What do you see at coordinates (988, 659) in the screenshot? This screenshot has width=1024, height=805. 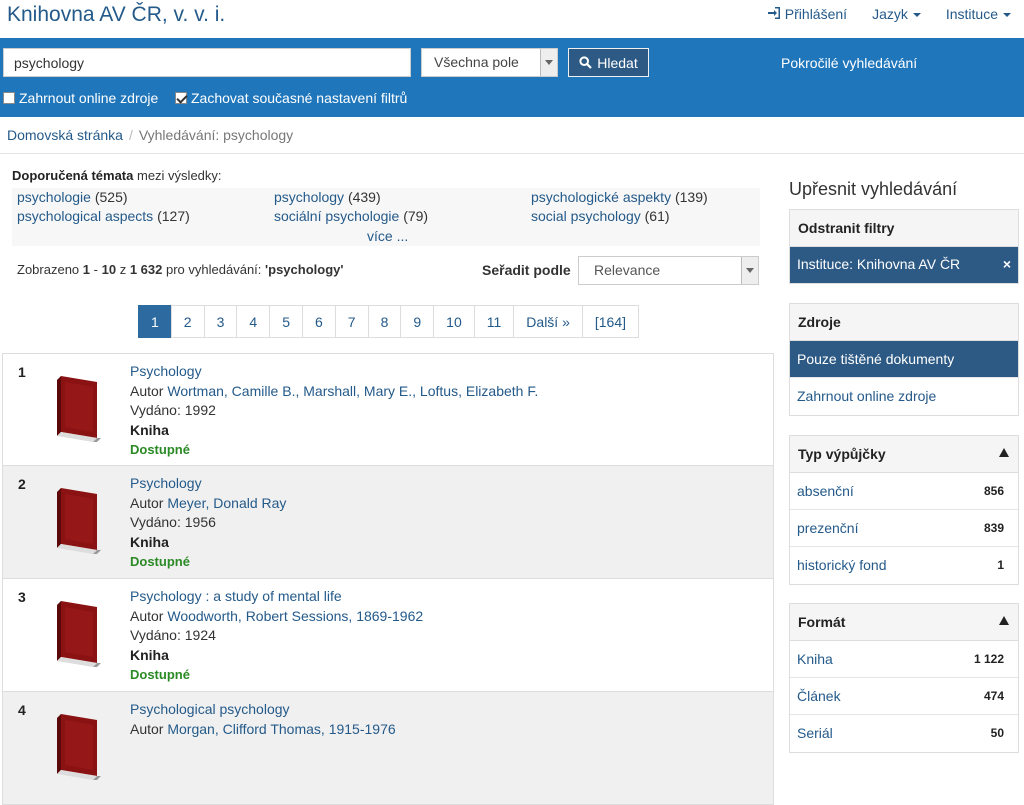 I see `facet-count: 1 122` at bounding box center [988, 659].